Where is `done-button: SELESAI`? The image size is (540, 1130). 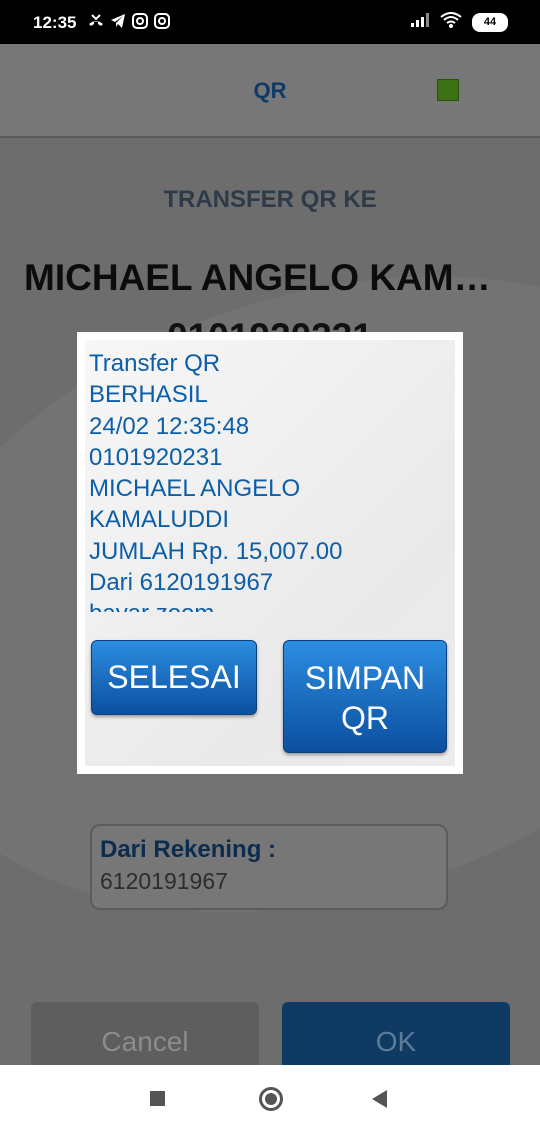
done-button: SELESAI is located at coordinates (174, 677).